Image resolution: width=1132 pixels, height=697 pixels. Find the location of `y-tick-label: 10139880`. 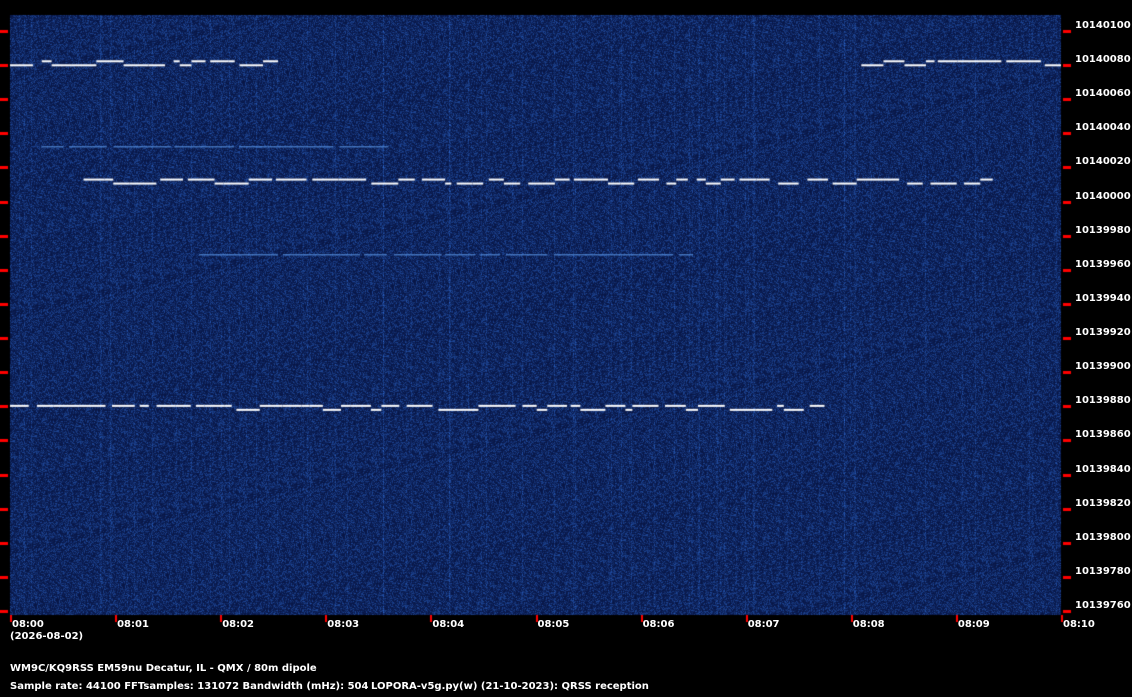

y-tick-label: 10139880 is located at coordinates (1103, 401).